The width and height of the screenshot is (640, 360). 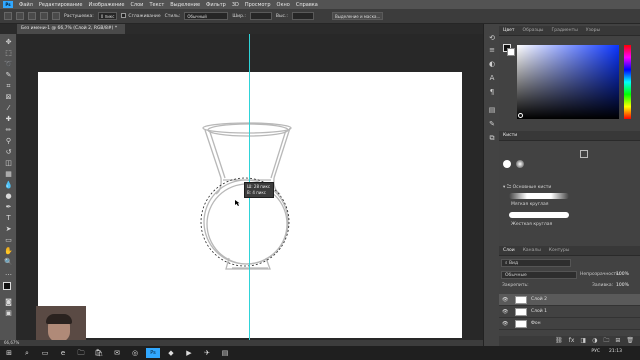 I want to click on feather-input: 0 пикс, so click(x=107, y=16).